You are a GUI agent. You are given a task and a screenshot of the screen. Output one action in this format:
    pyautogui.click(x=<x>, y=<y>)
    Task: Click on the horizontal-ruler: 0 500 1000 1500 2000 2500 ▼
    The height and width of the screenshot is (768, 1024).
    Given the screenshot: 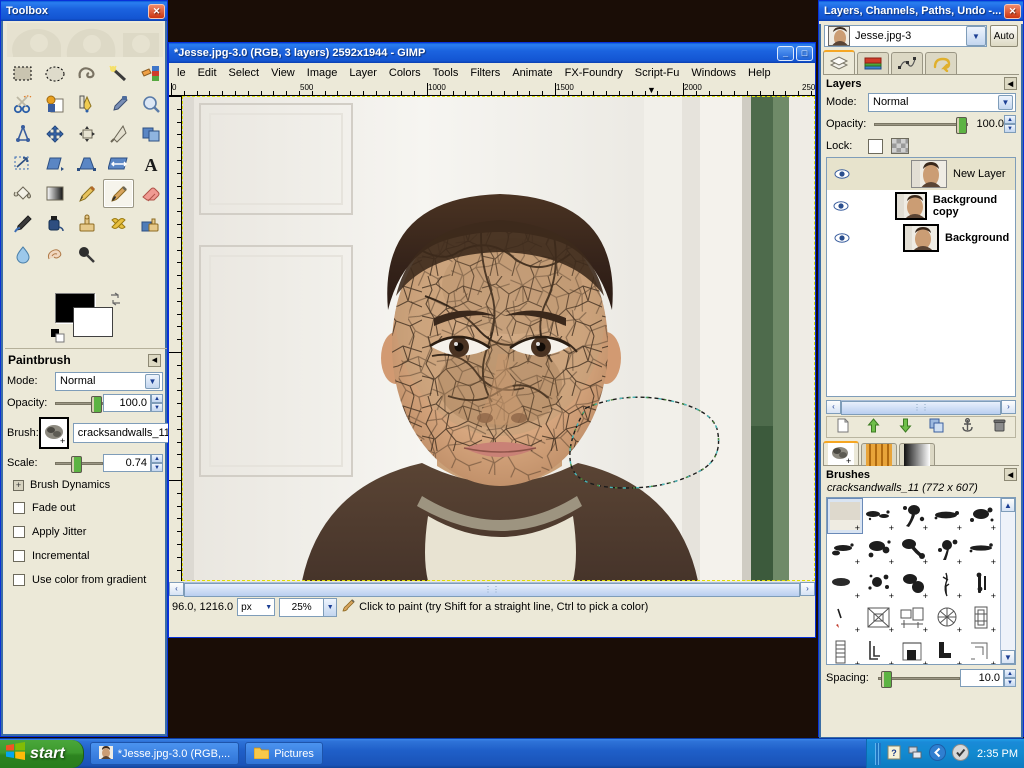 What is the action you would take?
    pyautogui.click(x=492, y=89)
    